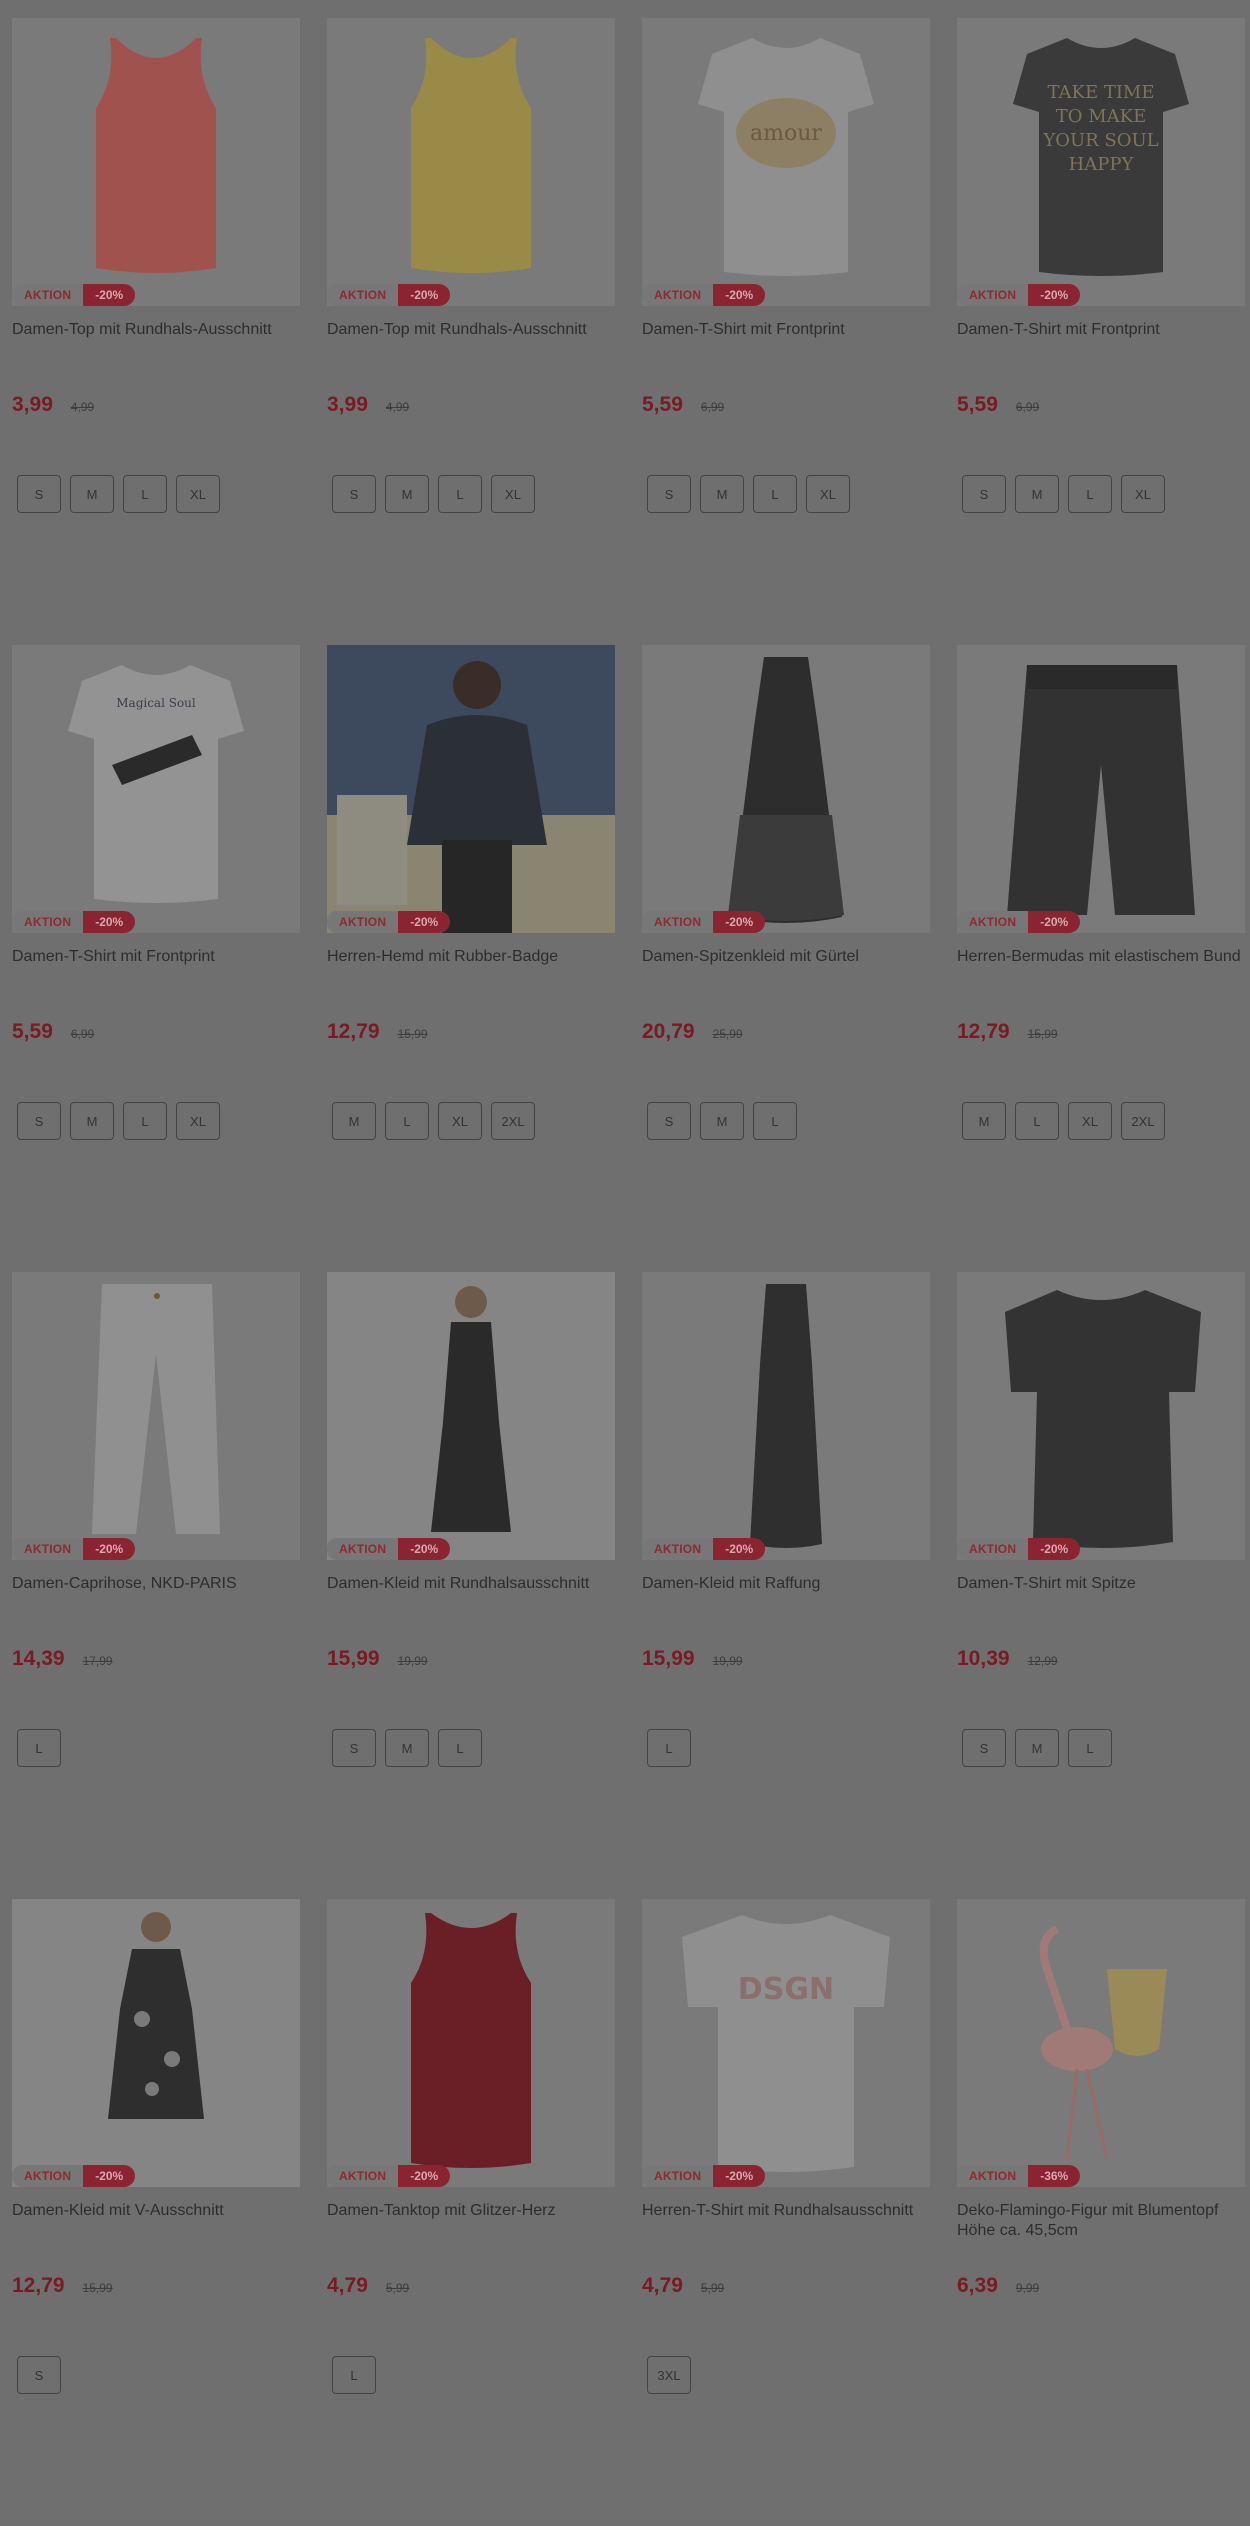 The height and width of the screenshot is (2526, 1250). Describe the element at coordinates (669, 2375) in the screenshot. I see `size-button: 3XL` at that location.